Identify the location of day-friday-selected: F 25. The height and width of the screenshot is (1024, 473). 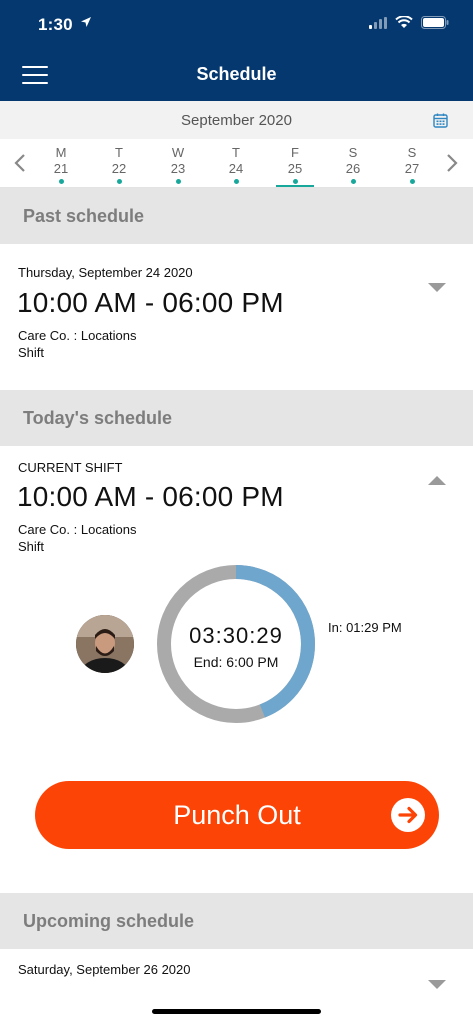
(295, 166).